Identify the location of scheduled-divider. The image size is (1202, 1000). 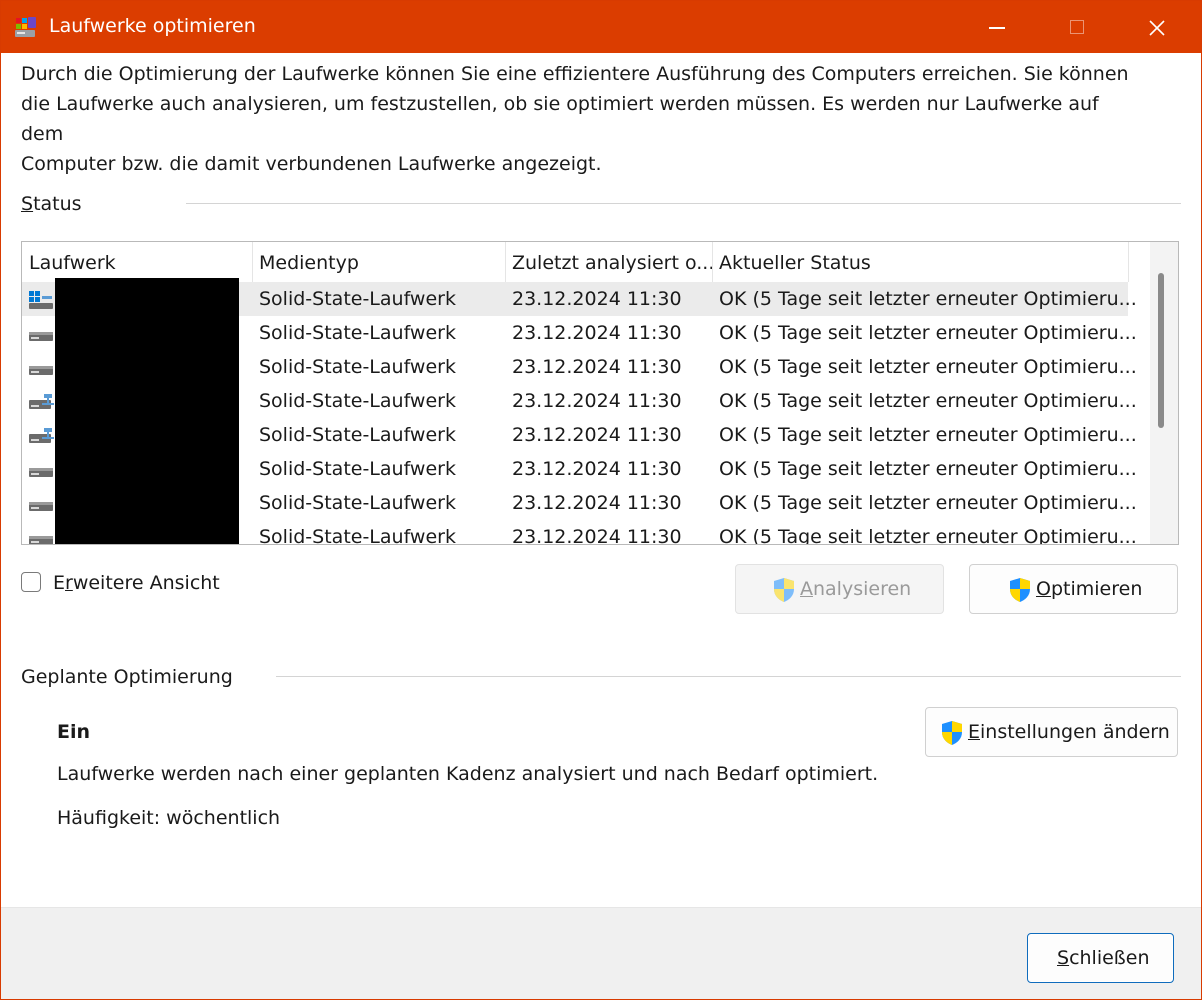
(728, 676).